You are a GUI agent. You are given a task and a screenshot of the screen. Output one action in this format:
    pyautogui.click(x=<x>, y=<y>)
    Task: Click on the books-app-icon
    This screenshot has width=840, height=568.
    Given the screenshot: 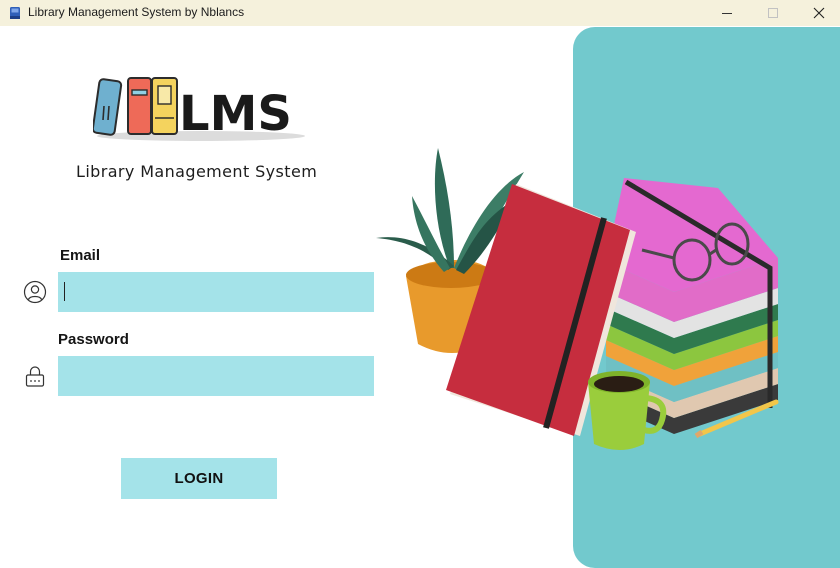 What is the action you would take?
    pyautogui.click(x=15, y=13)
    